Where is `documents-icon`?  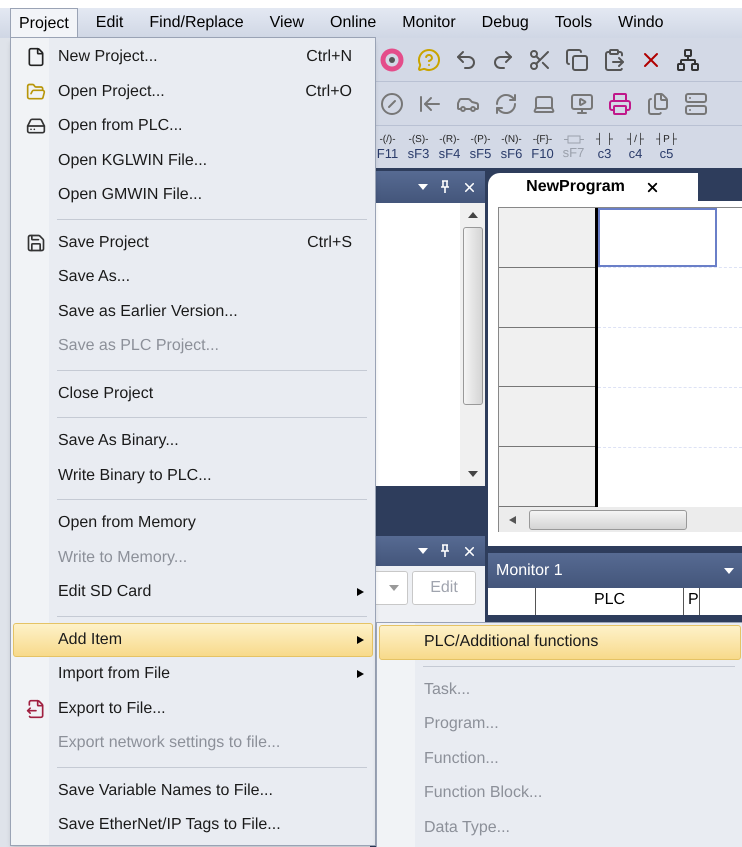
documents-icon is located at coordinates (658, 104).